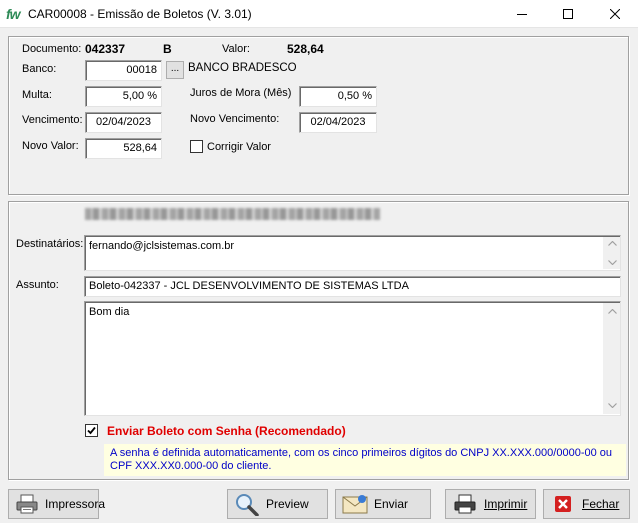 This screenshot has width=638, height=523. Describe the element at coordinates (355, 504) in the screenshot. I see `envelope-icon` at that location.